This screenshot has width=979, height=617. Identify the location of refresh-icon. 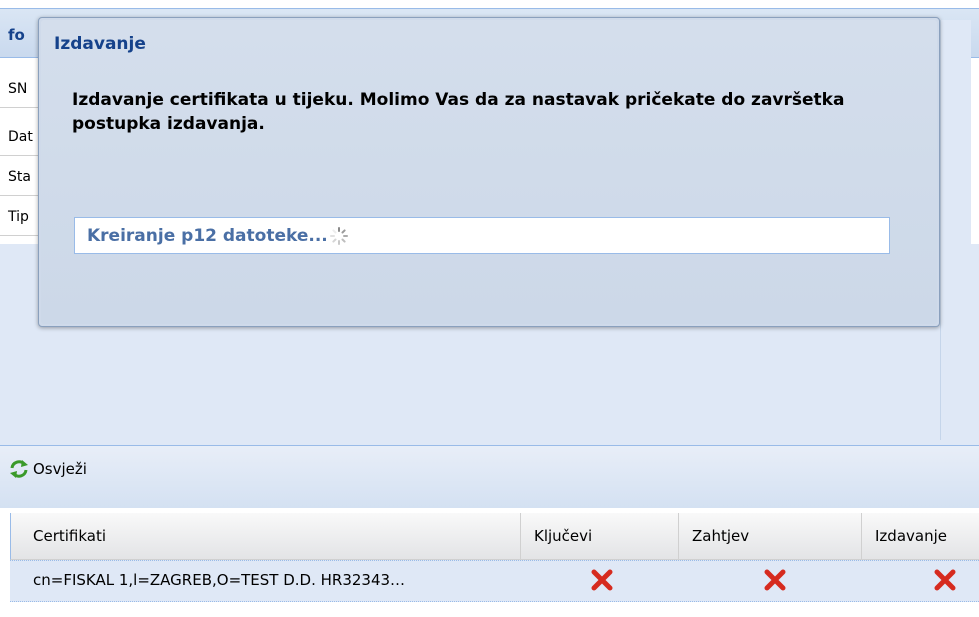
(19, 469).